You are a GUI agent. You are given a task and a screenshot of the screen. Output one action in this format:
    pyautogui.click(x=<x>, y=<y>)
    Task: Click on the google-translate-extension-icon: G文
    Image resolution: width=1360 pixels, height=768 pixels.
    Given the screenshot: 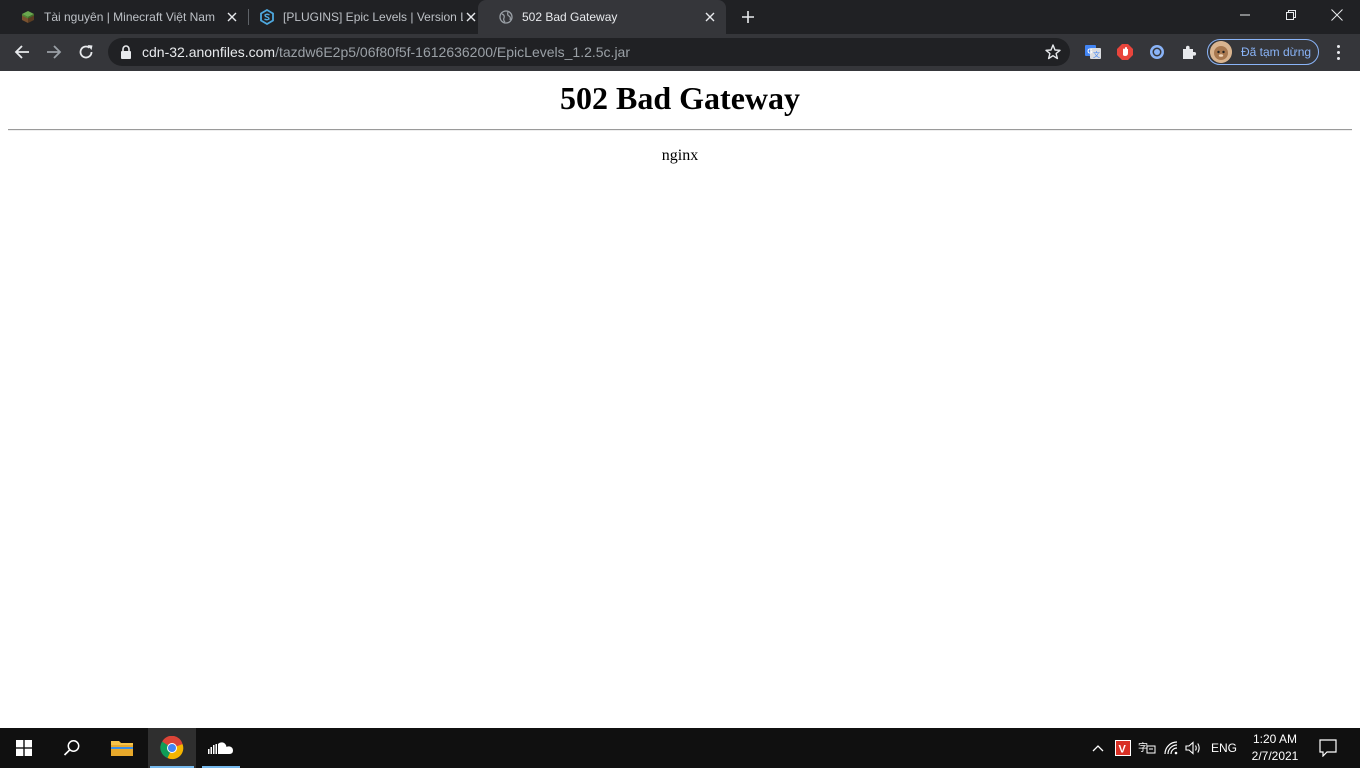 What is the action you would take?
    pyautogui.click(x=1093, y=52)
    